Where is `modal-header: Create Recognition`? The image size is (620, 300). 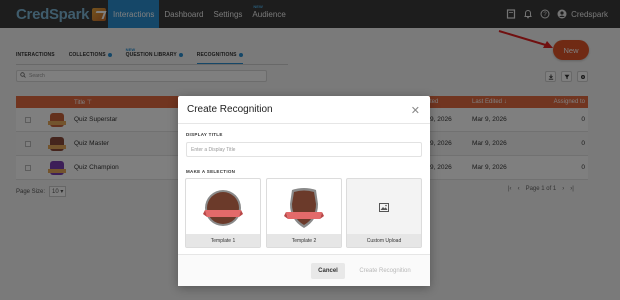
modal-header: Create Recognition is located at coordinates (304, 110).